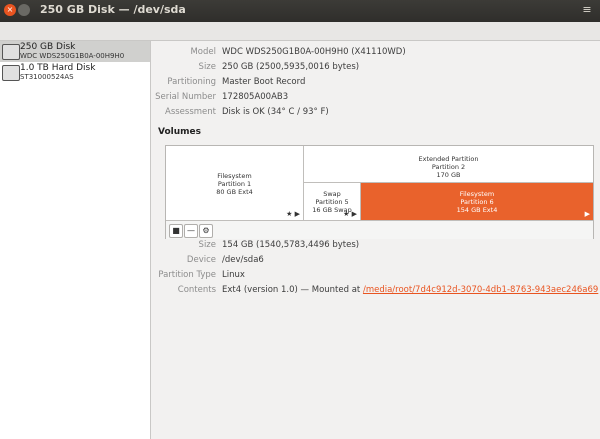  What do you see at coordinates (58, 68) in the screenshot?
I see `disk-name: 1.0 TB Hard Disk` at bounding box center [58, 68].